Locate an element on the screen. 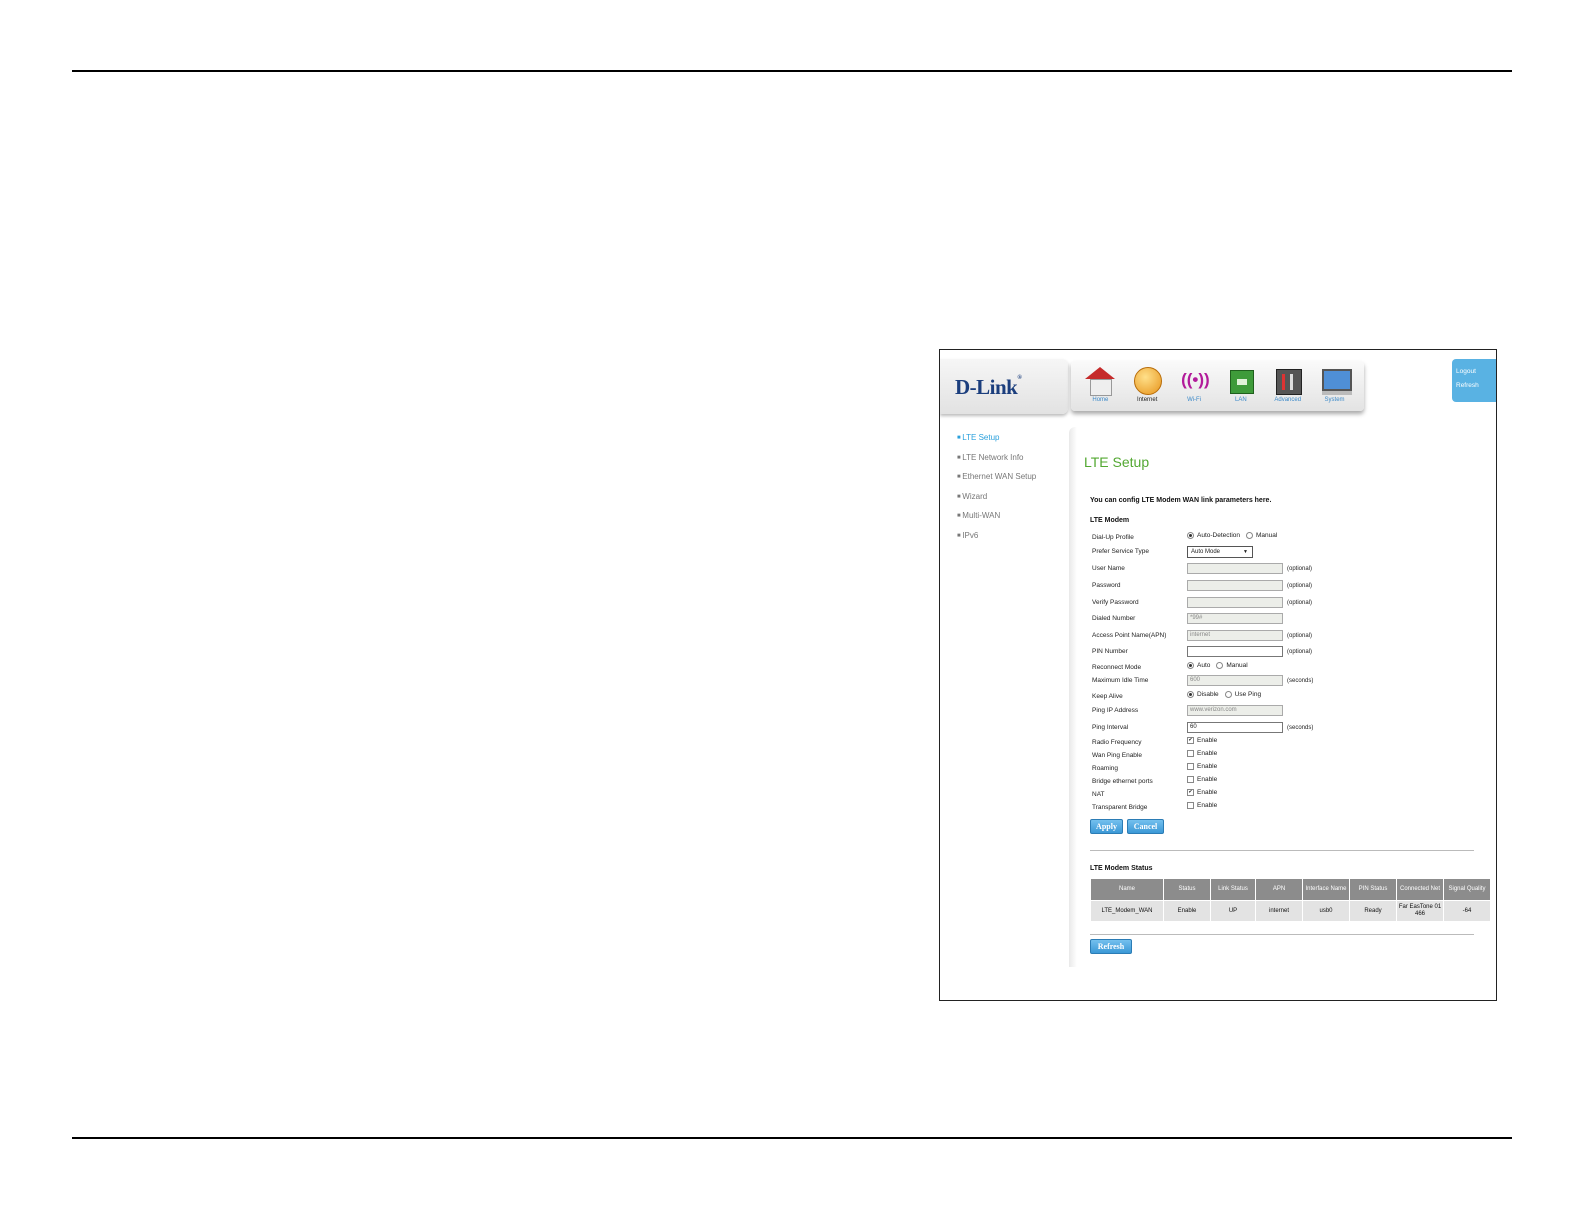 The height and width of the screenshot is (1225, 1585). nav-system: System is located at coordinates (1335, 386).